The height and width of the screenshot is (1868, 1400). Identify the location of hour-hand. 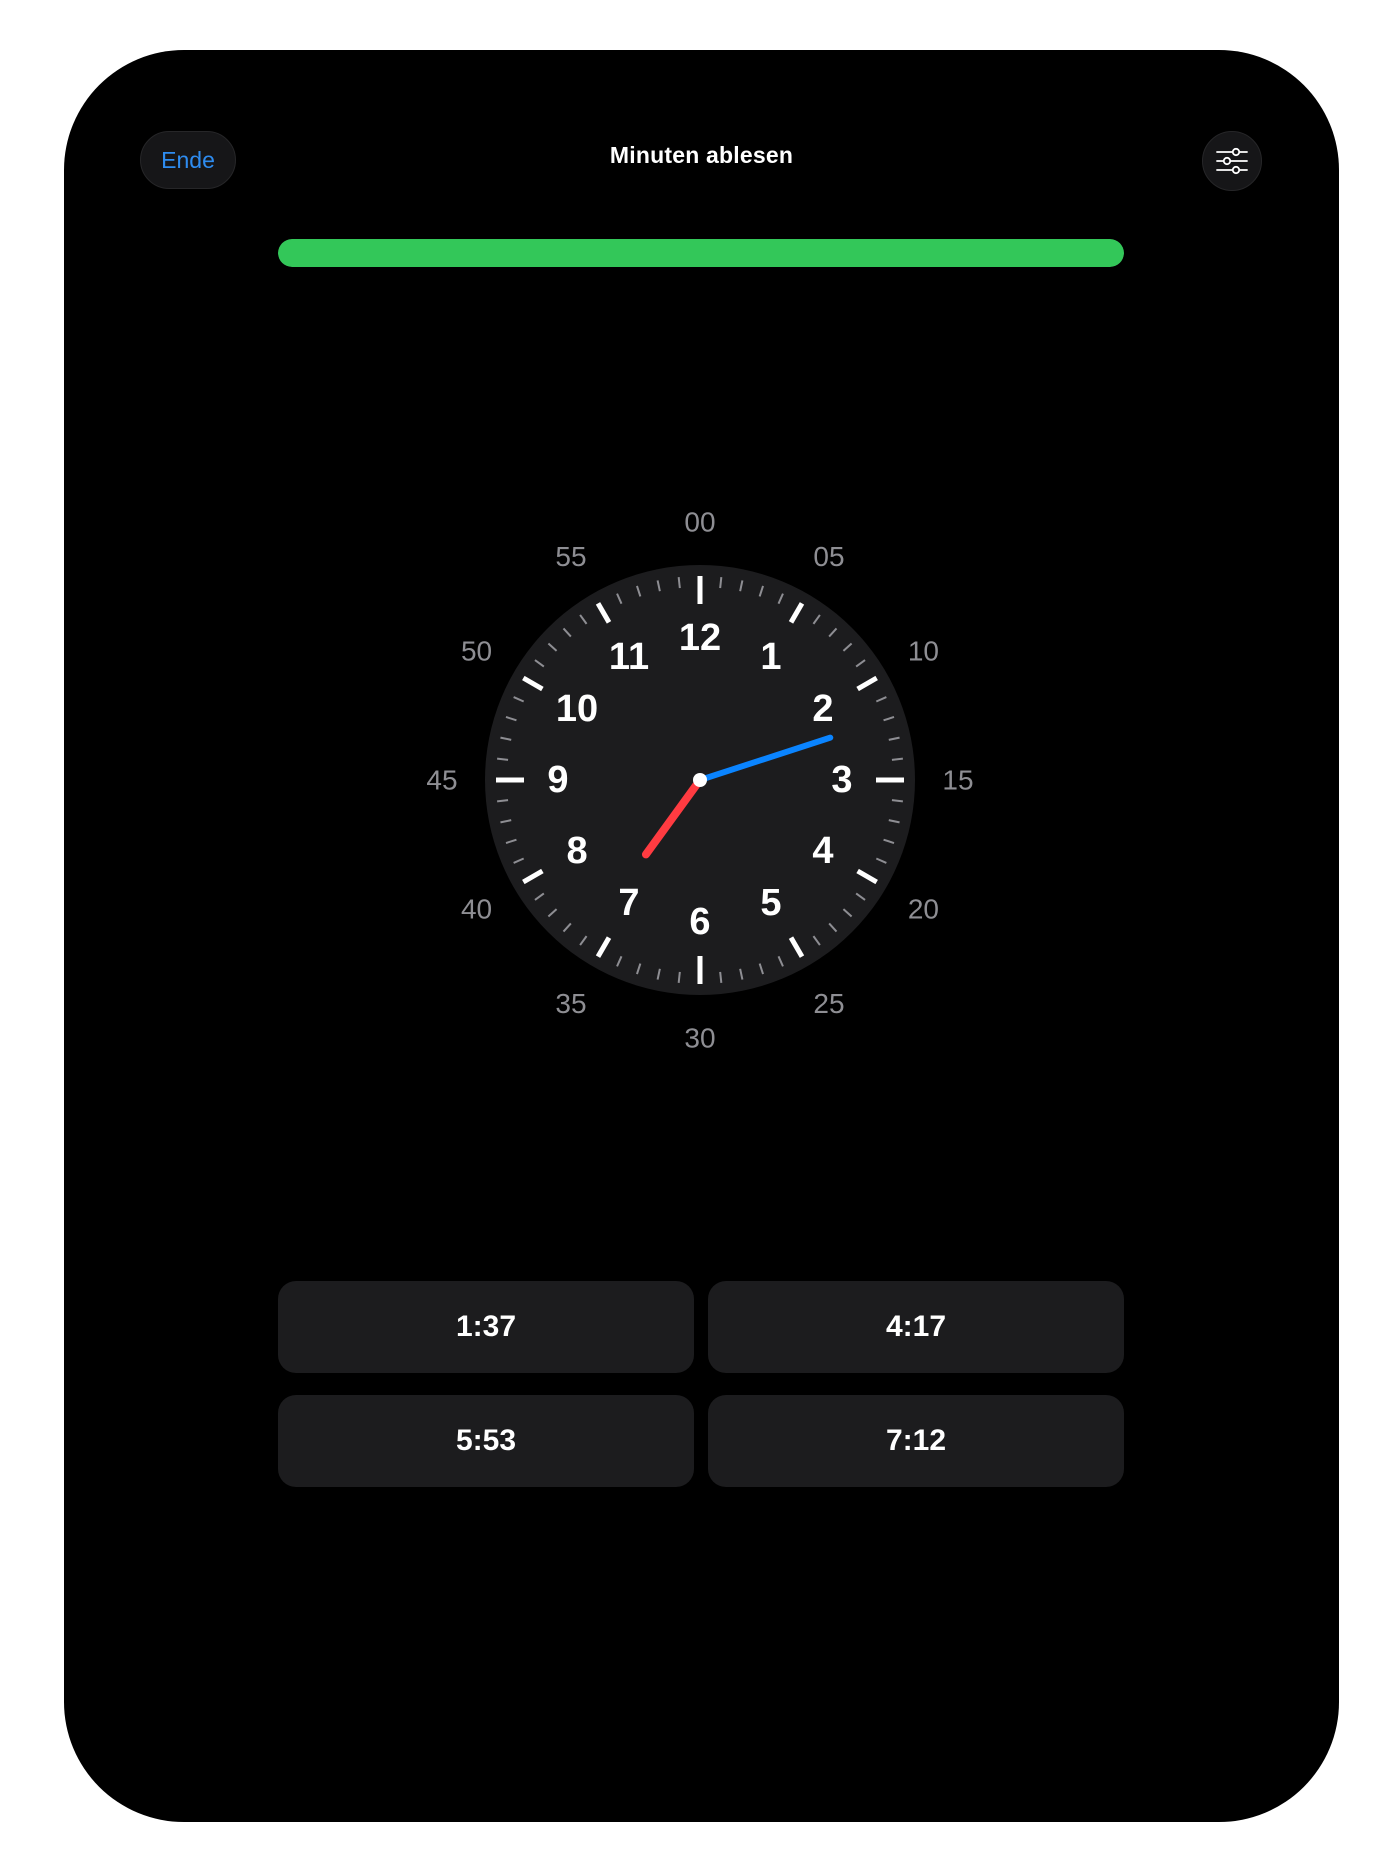
(672, 817).